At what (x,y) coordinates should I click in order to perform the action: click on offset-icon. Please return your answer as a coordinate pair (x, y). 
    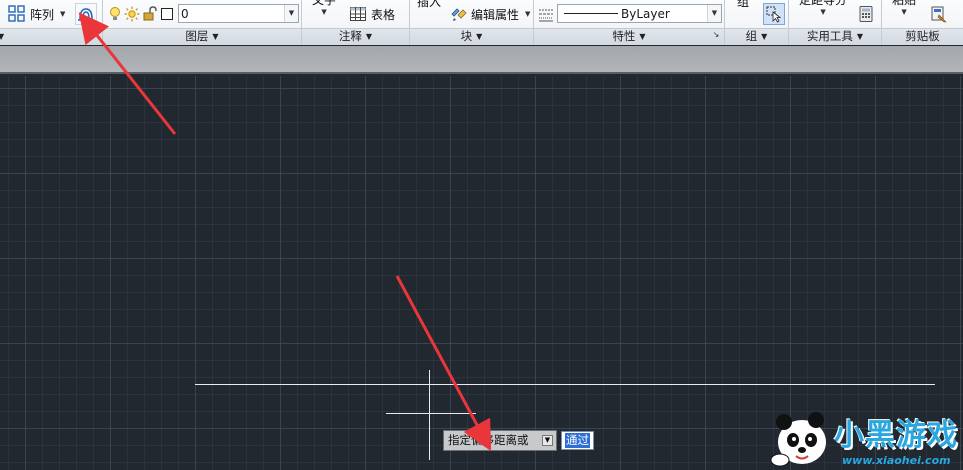
    Looking at the image, I should click on (86, 14).